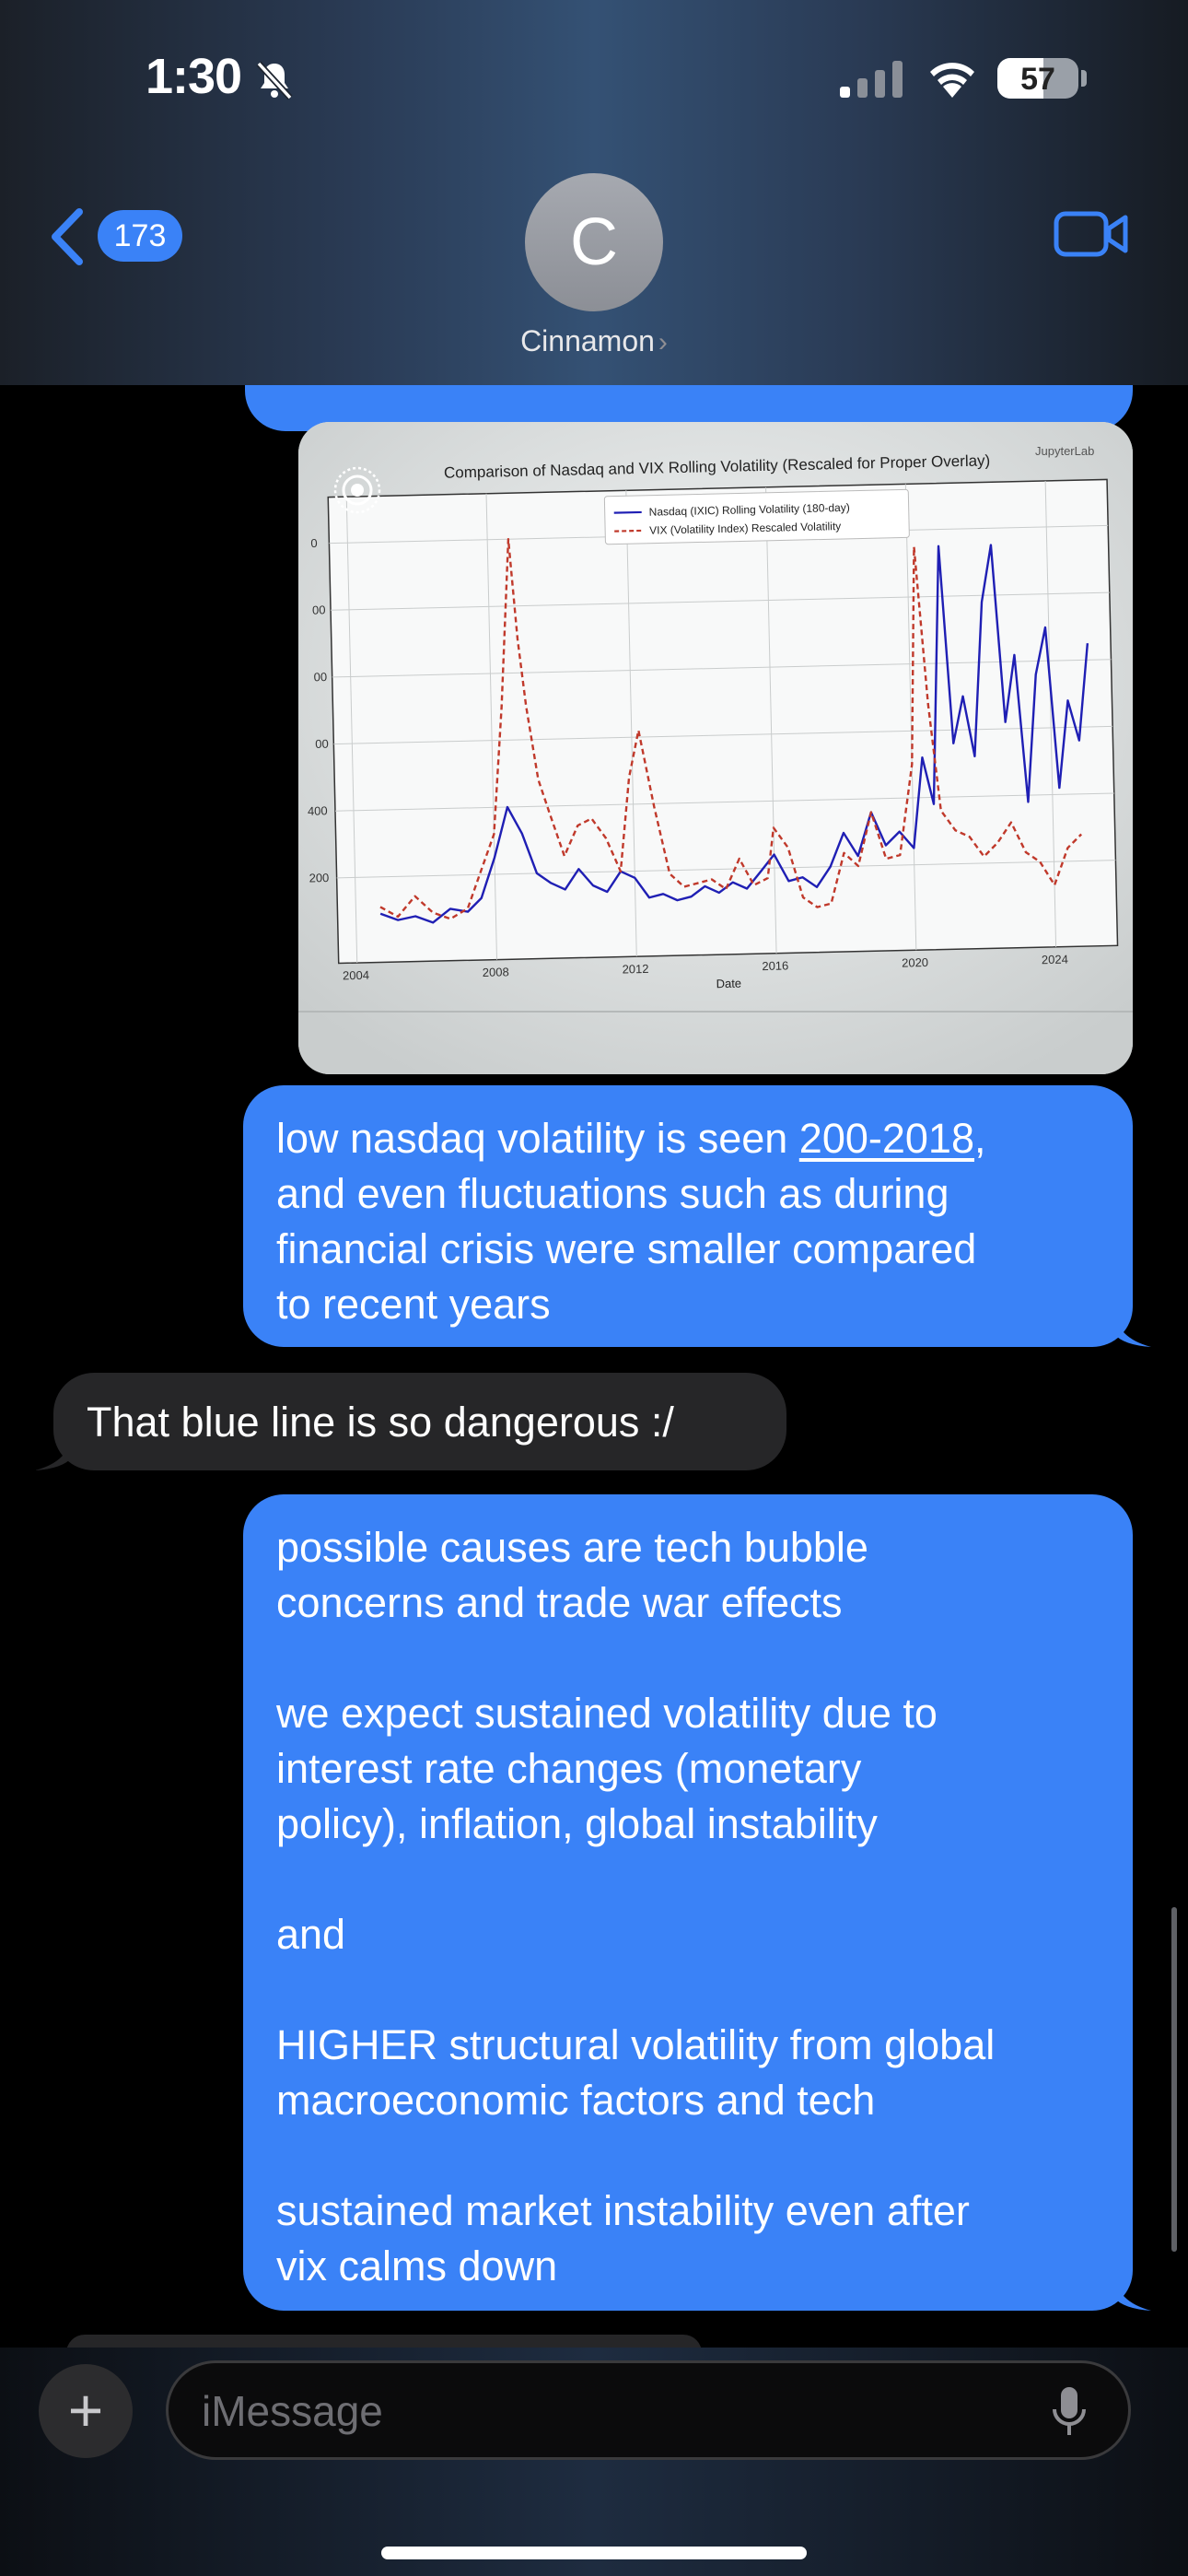 Image resolution: width=1188 pixels, height=2576 pixels. Describe the element at coordinates (357, 490) in the screenshot. I see `live-photo-icon` at that location.